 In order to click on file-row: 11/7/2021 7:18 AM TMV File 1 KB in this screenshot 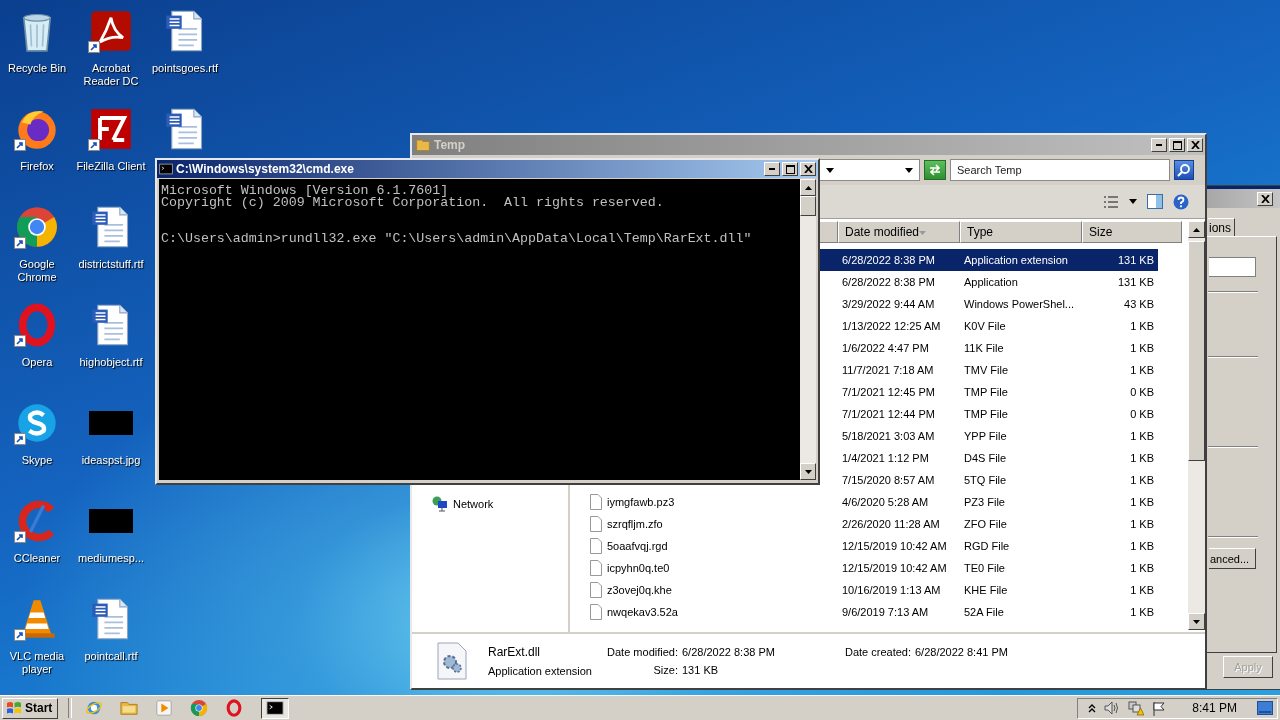, I will do `click(989, 370)`.